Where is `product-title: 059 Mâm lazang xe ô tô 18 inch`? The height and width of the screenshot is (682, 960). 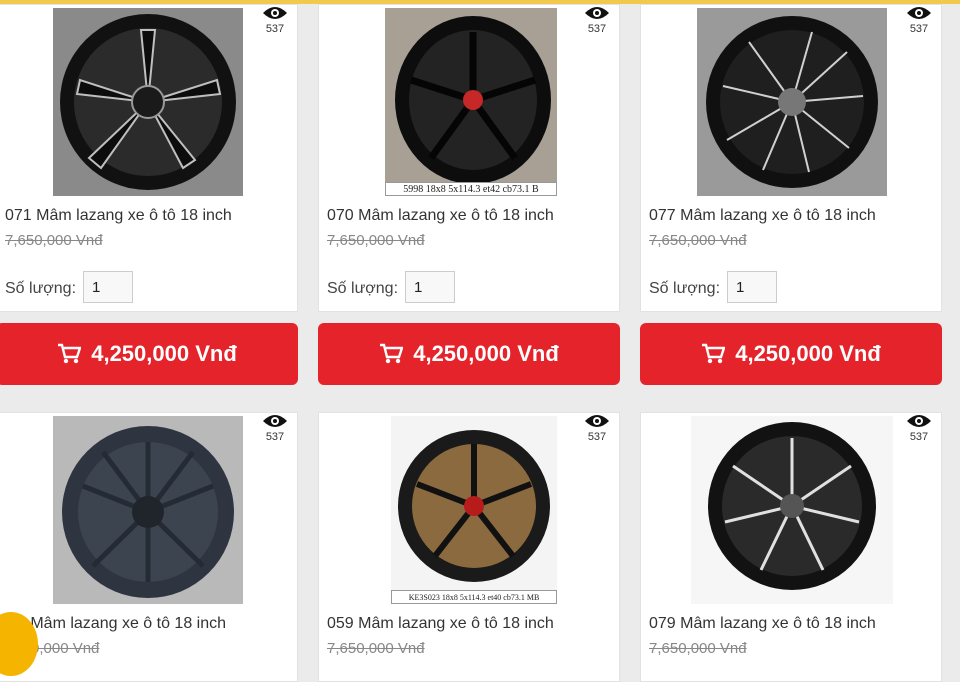
product-title: 059 Mâm lazang xe ô tô 18 inch is located at coordinates (440, 624).